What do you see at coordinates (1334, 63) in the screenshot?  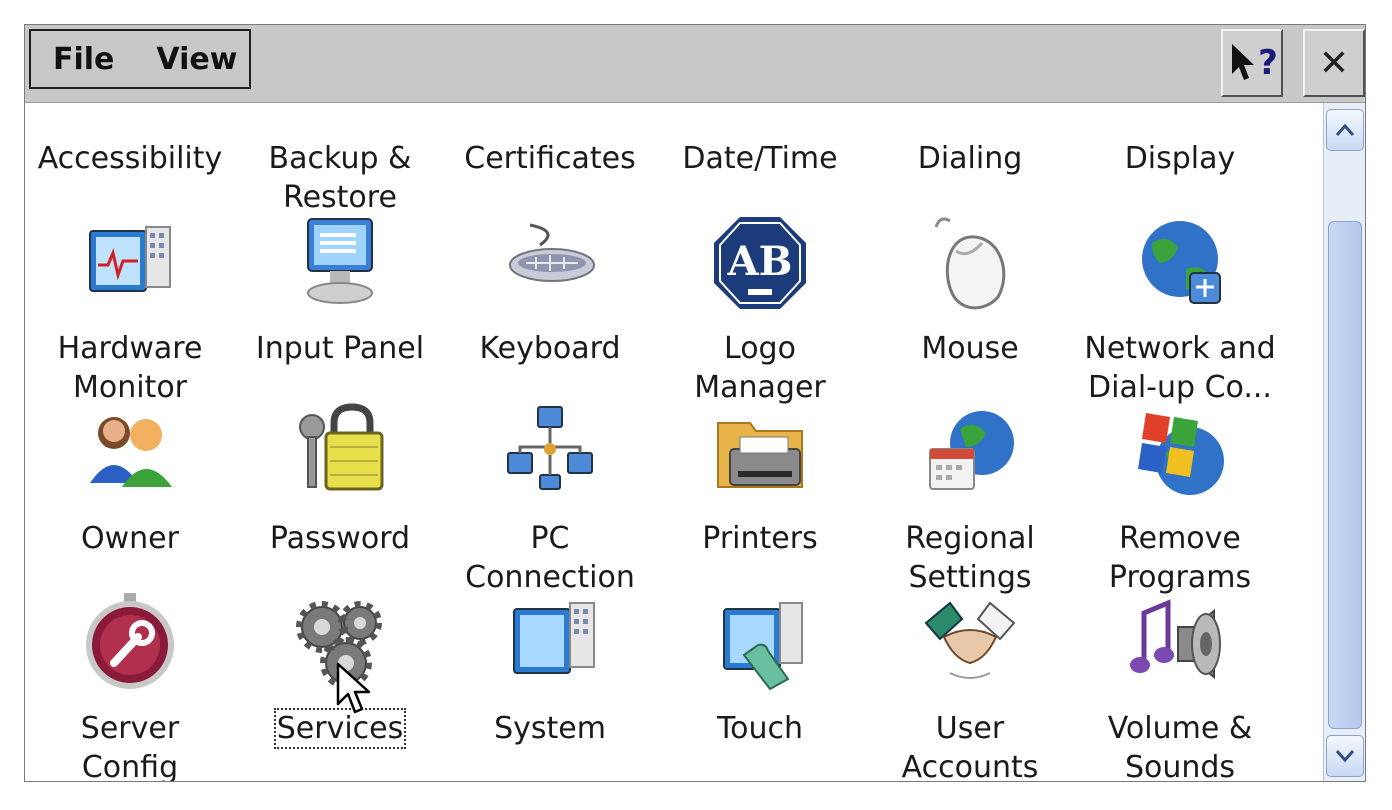 I see `close-button: ✕` at bounding box center [1334, 63].